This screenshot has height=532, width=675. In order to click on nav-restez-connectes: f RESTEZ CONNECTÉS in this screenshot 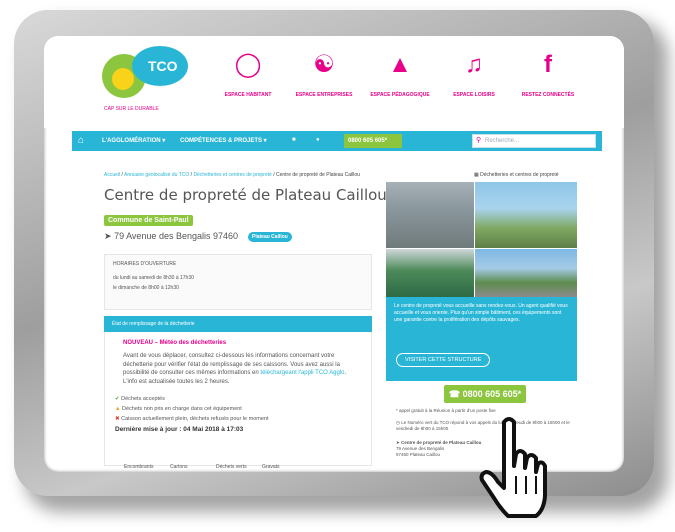, I will do `click(548, 74)`.